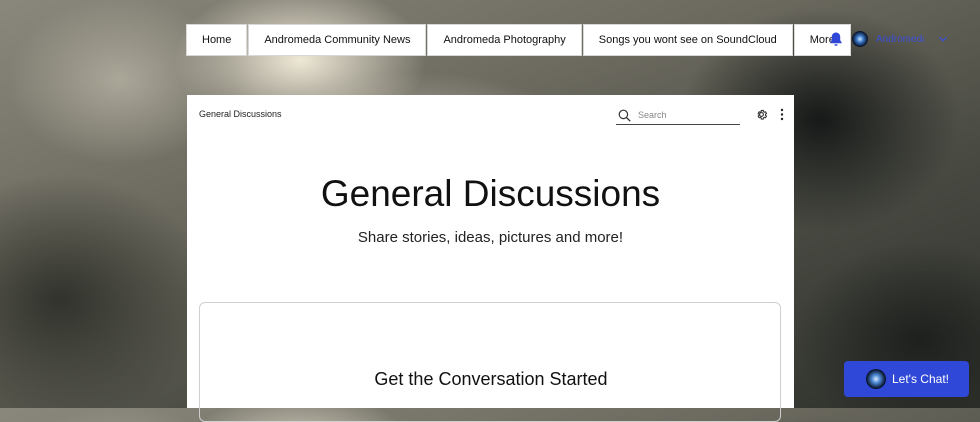  Describe the element at coordinates (876, 379) in the screenshot. I see `chat-avatar` at that location.